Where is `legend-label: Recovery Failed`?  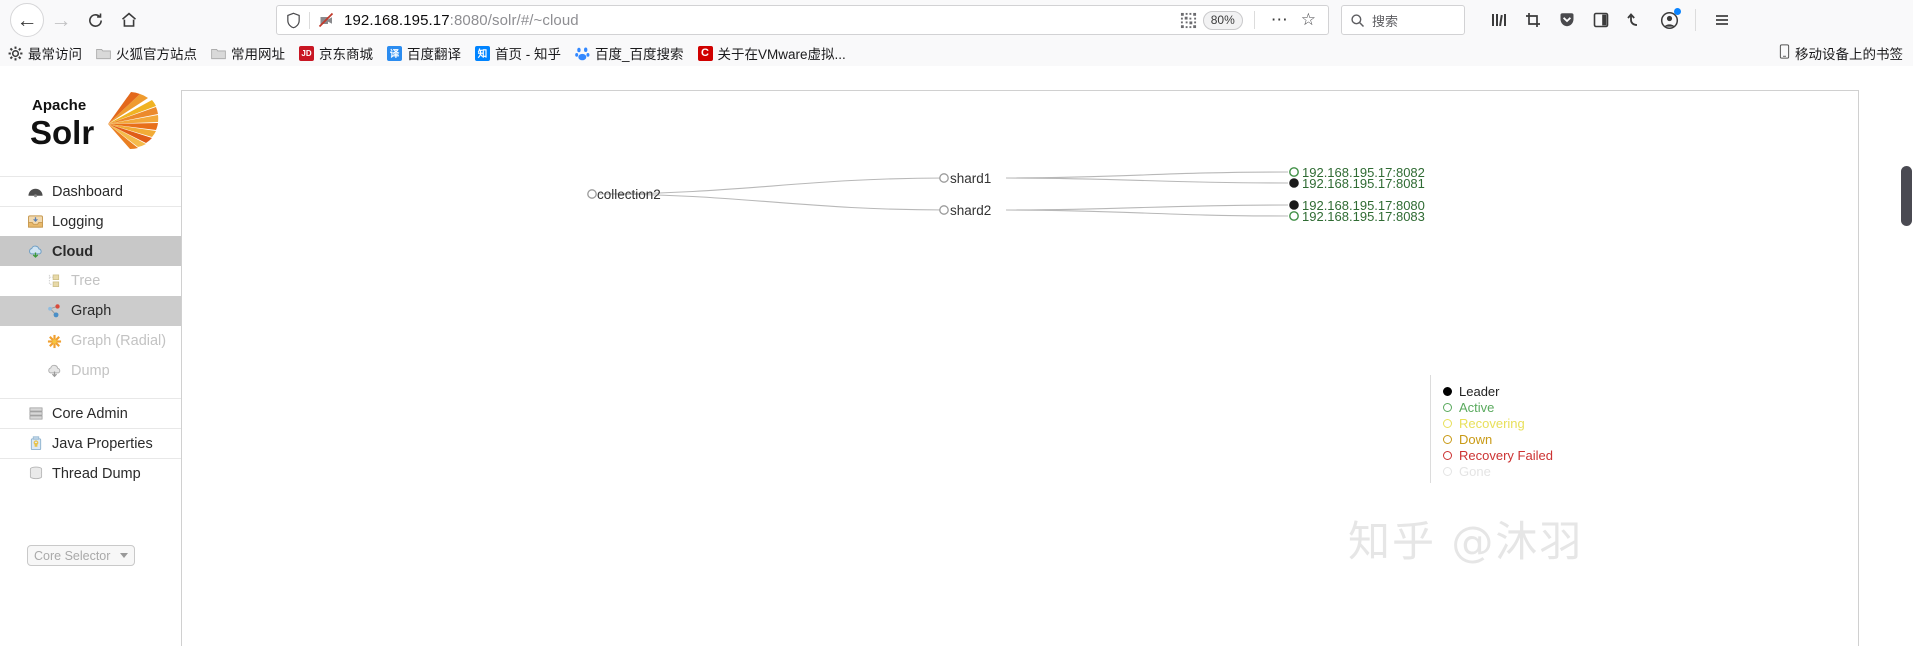 legend-label: Recovery Failed is located at coordinates (1506, 455).